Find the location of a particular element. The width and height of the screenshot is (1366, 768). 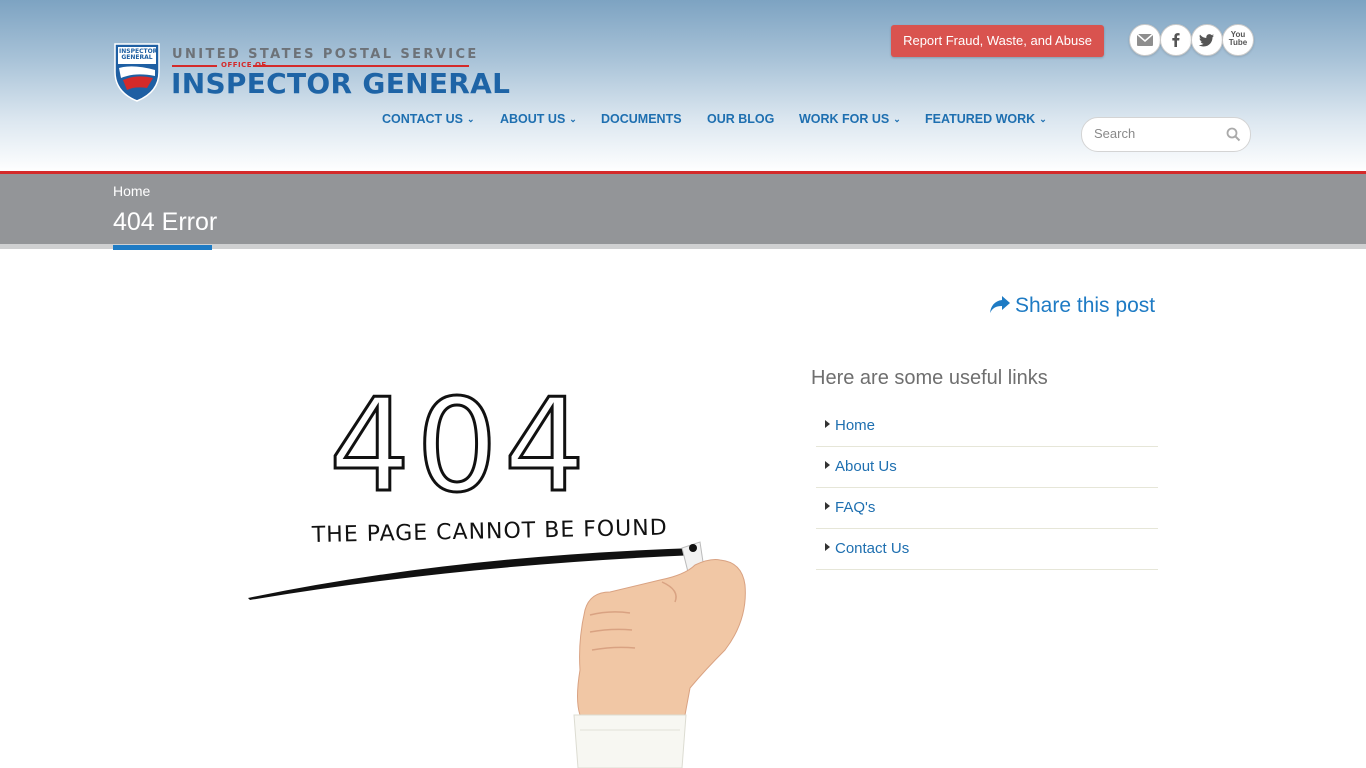

facebook-icon is located at coordinates (1176, 40).